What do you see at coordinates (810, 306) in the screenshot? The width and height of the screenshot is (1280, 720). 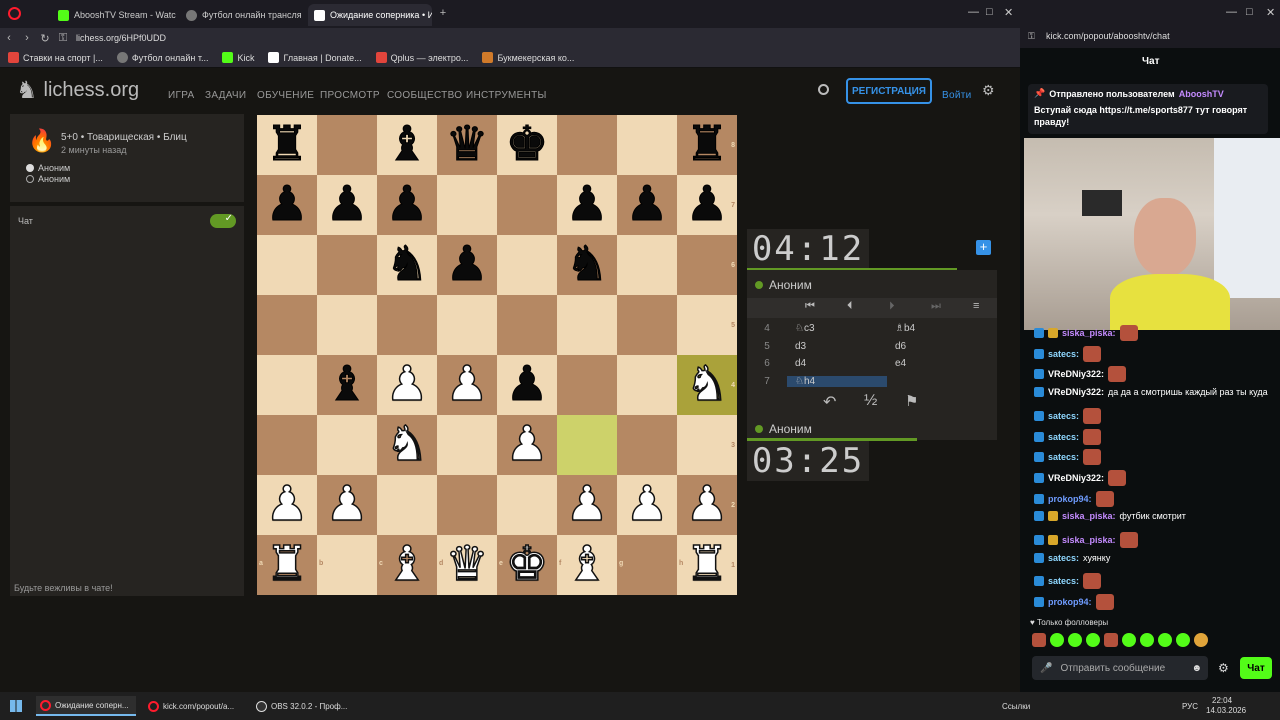 I see `first-move-icon: ⏮` at bounding box center [810, 306].